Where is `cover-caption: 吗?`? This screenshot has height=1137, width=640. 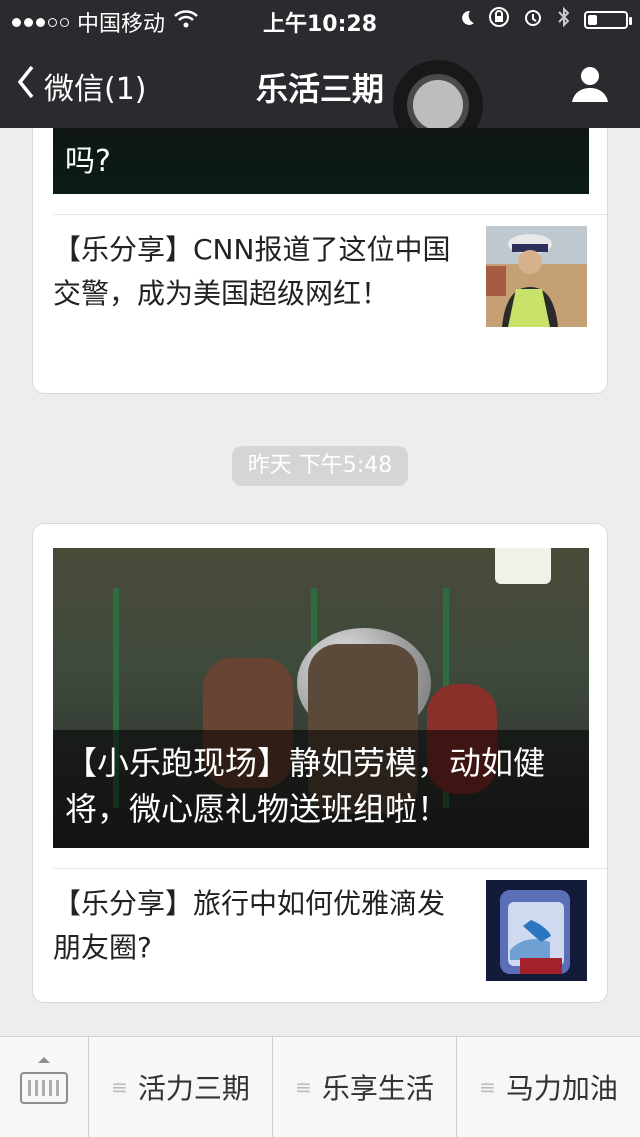 cover-caption: 吗? is located at coordinates (88, 161).